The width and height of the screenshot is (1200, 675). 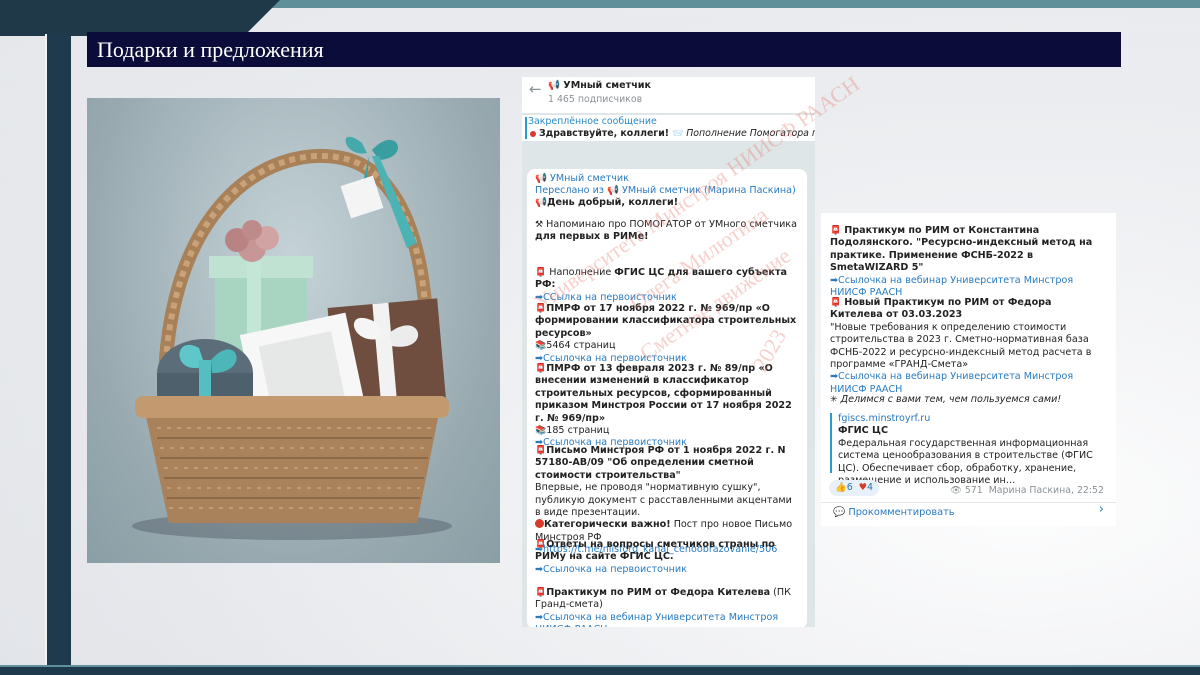 What do you see at coordinates (592, 121) in the screenshot?
I see `pinned-title: Закреплённое сообщение` at bounding box center [592, 121].